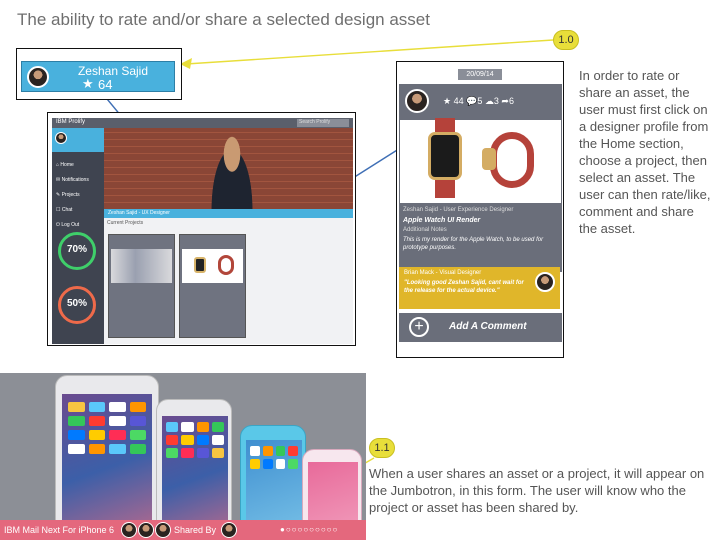 This screenshot has height=540, width=720. Describe the element at coordinates (105, 84) in the screenshot. I see `profile-score: 64` at that location.